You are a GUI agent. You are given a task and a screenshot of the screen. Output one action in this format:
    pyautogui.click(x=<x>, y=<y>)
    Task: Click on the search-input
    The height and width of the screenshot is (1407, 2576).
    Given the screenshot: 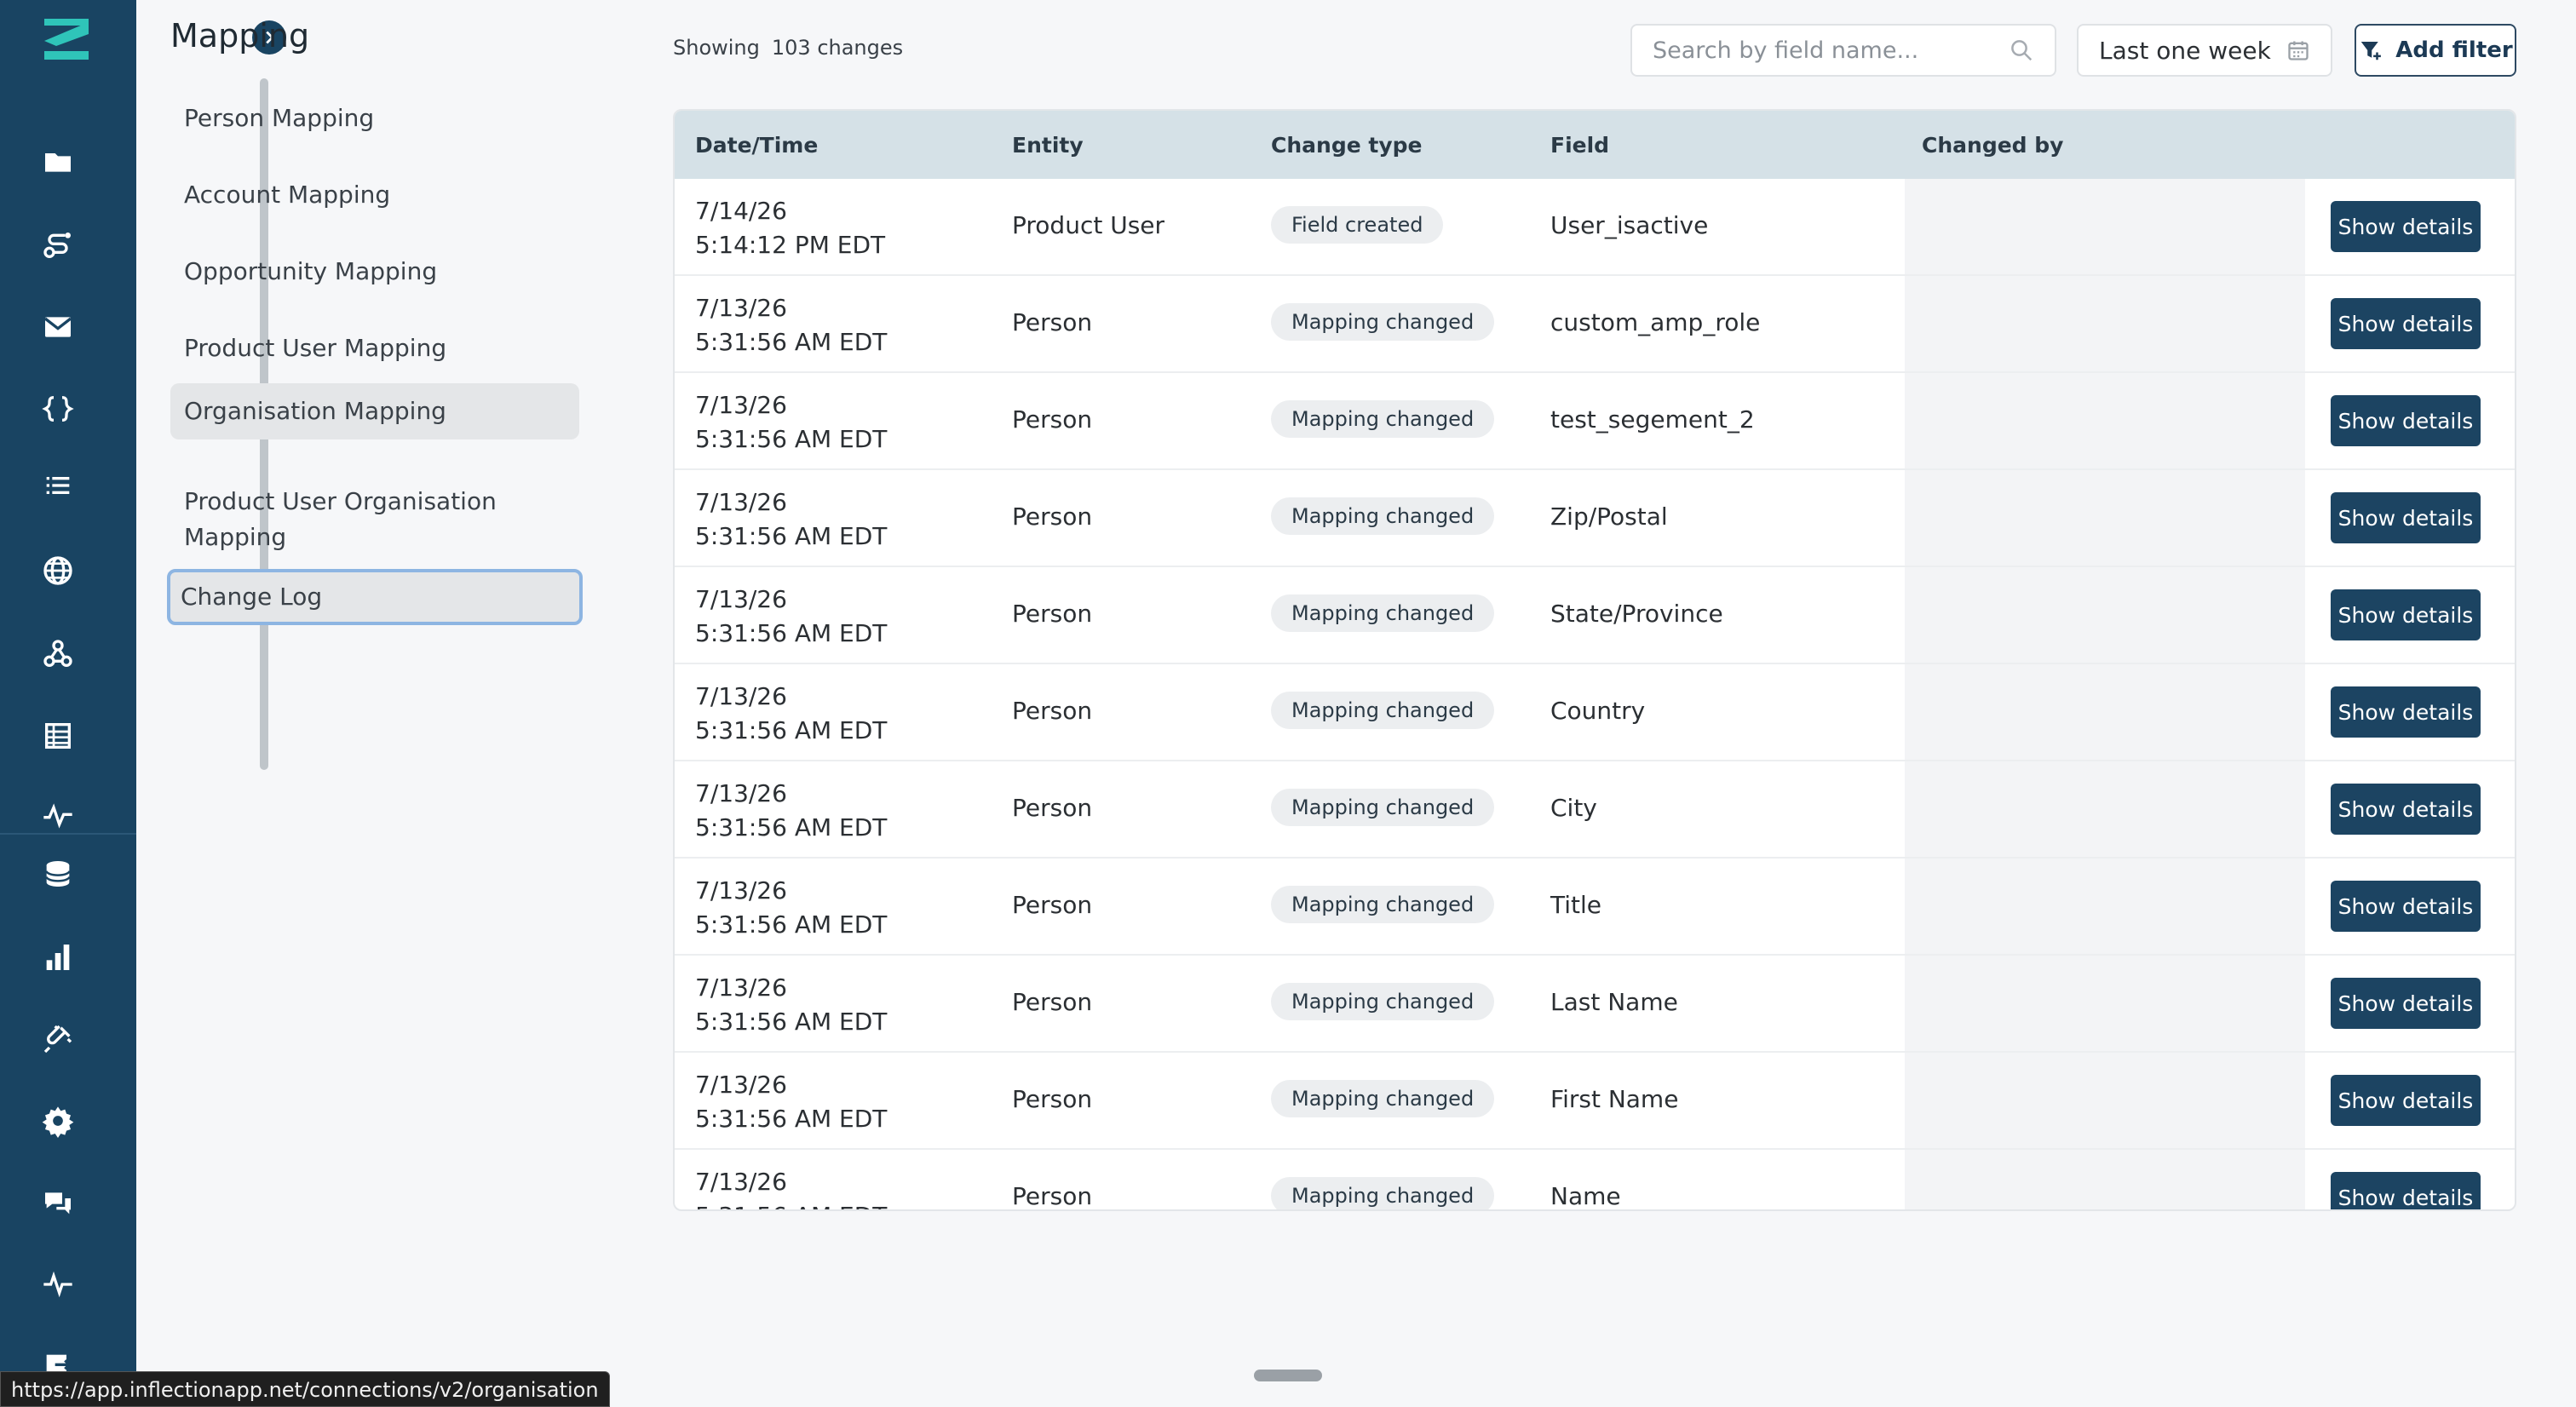 What is the action you would take?
    pyautogui.click(x=1831, y=50)
    